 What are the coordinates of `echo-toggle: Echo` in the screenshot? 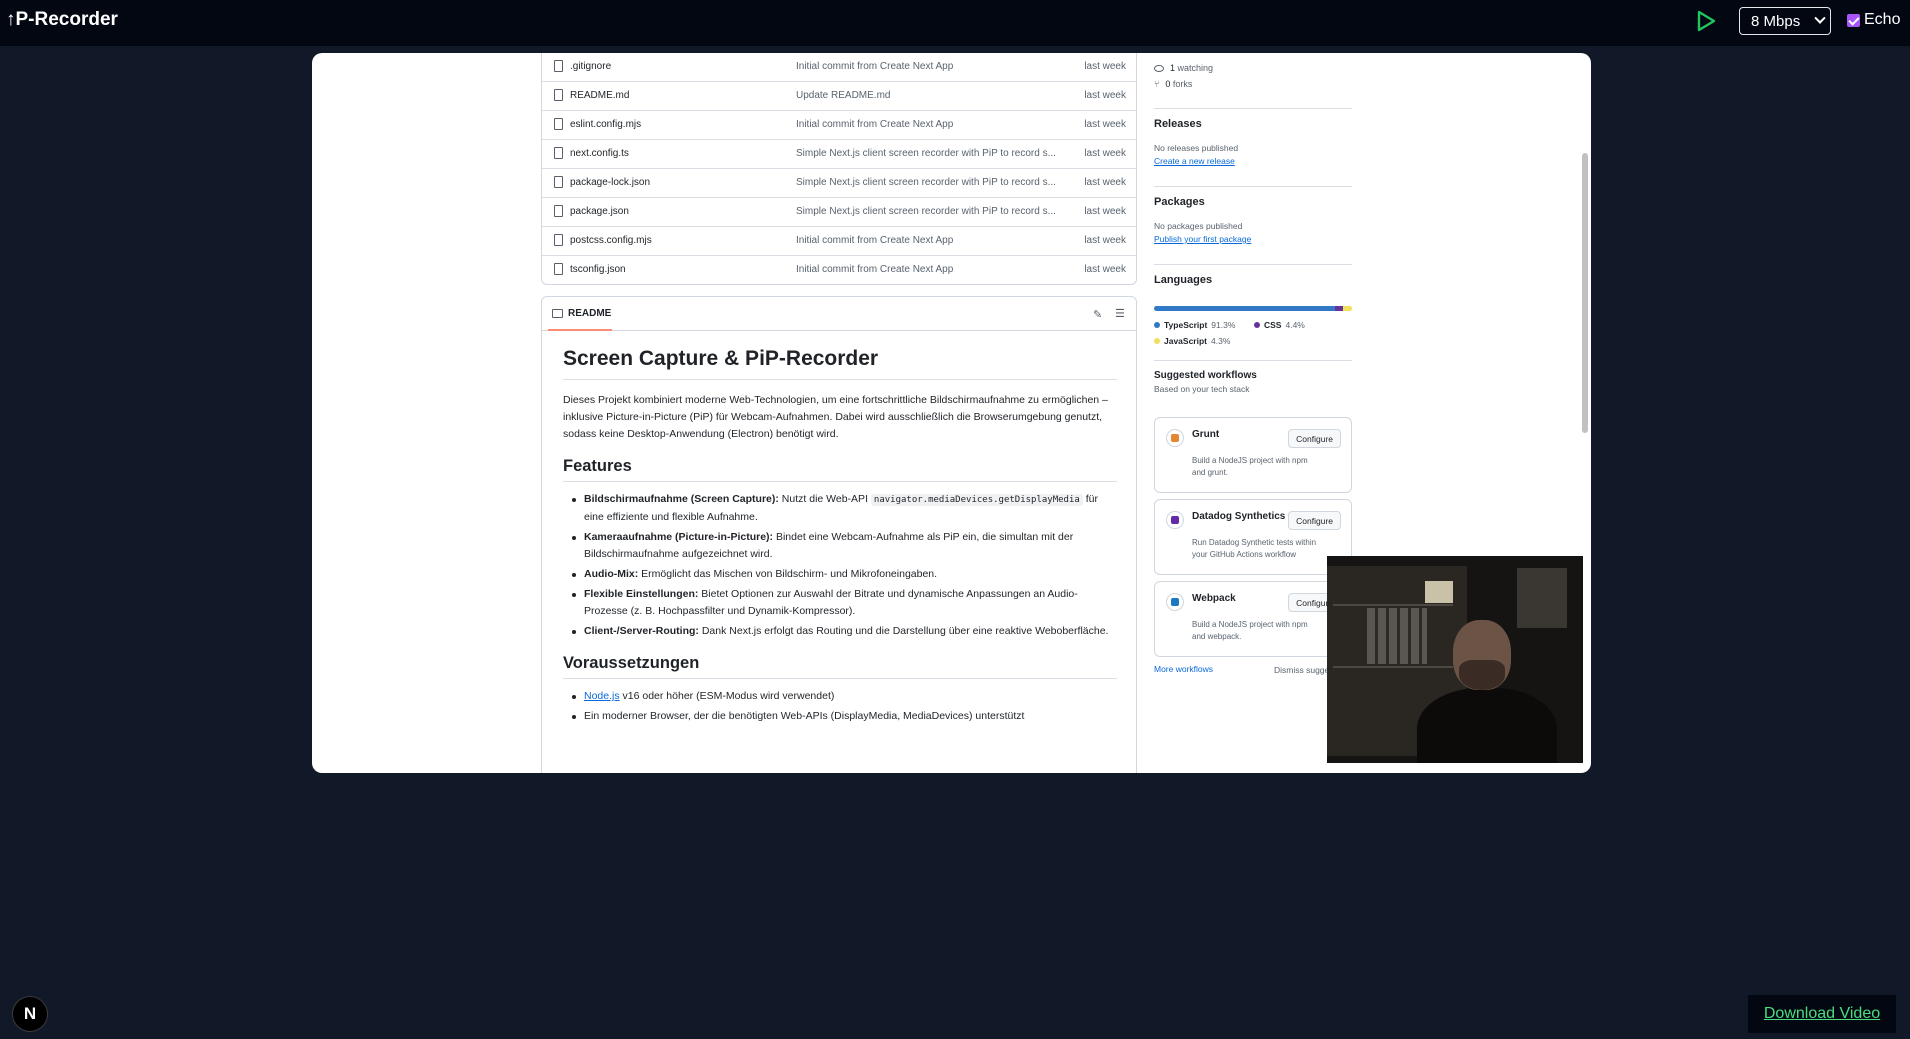 It's located at (1873, 20).